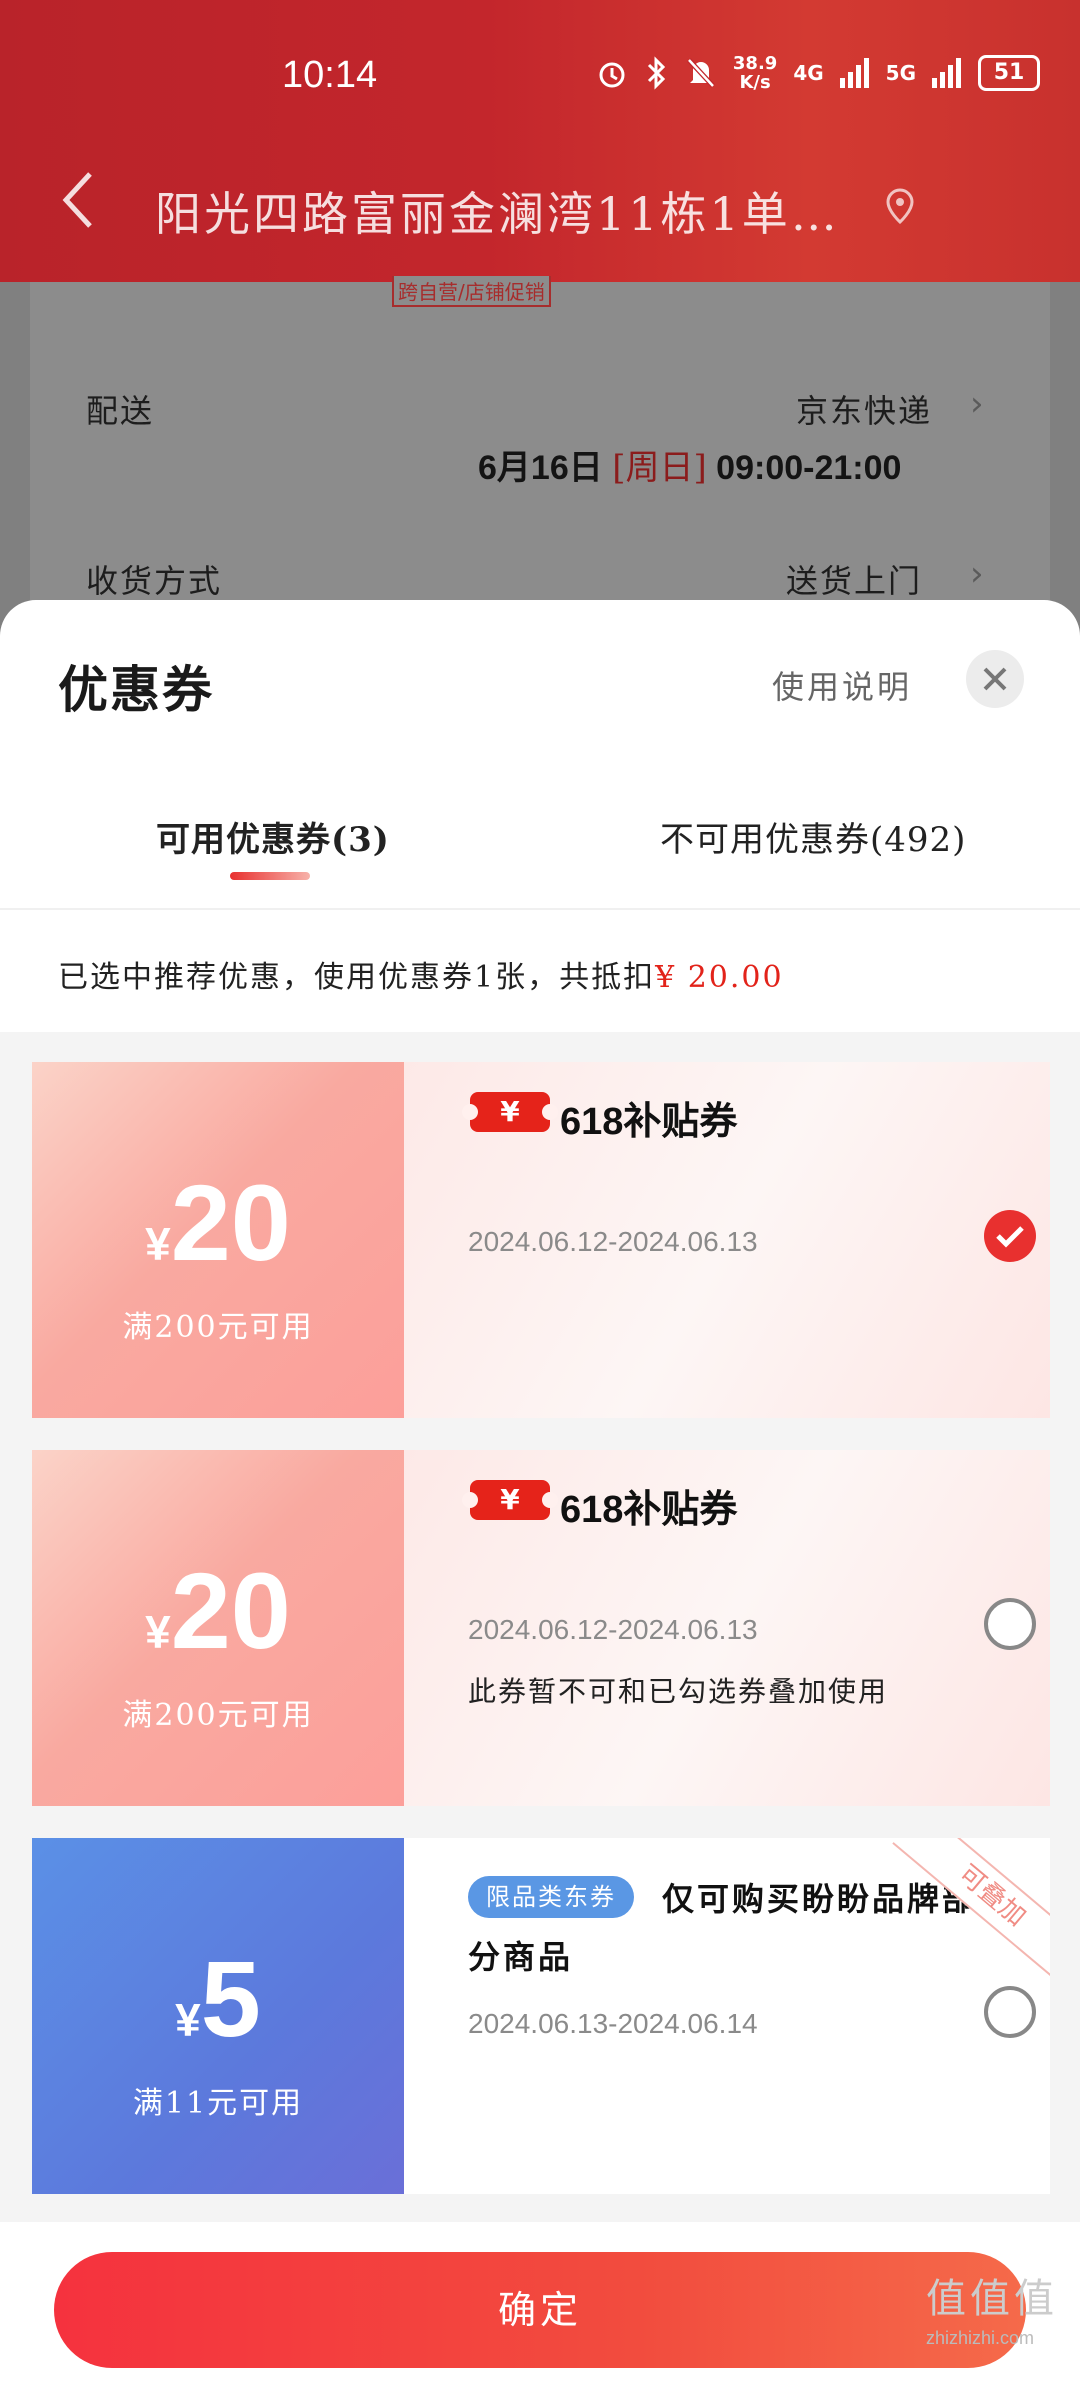 This screenshot has width=1080, height=2400. What do you see at coordinates (218, 1998) in the screenshot?
I see `coupon-amount: ¥5` at bounding box center [218, 1998].